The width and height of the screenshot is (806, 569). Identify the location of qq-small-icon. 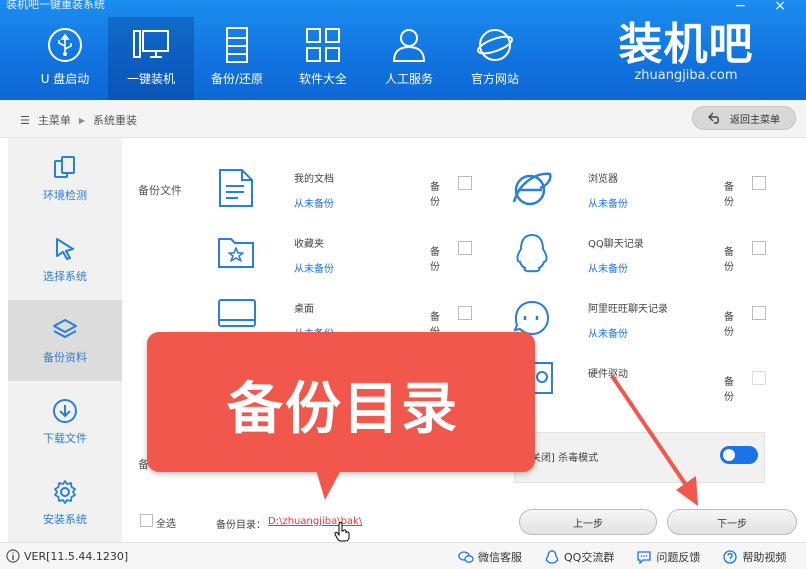
(552, 557).